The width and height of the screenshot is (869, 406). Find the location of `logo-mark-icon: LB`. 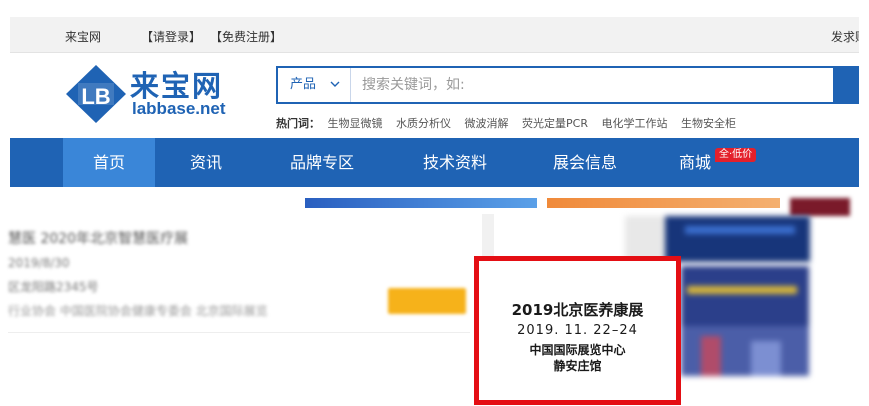

logo-mark-icon: LB is located at coordinates (96, 94).